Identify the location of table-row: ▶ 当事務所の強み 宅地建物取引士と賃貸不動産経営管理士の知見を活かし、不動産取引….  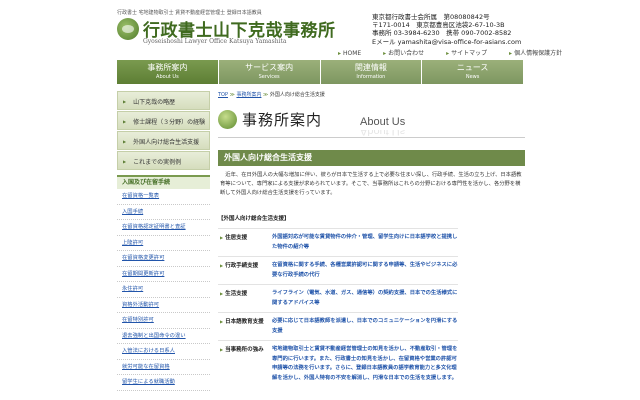
(338, 363).